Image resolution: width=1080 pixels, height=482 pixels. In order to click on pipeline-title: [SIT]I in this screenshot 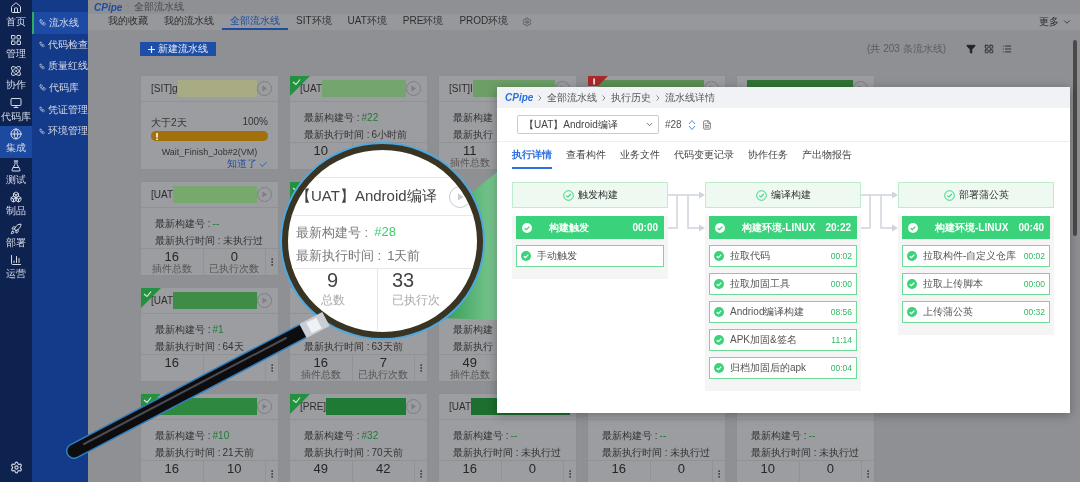, I will do `click(461, 88)`.